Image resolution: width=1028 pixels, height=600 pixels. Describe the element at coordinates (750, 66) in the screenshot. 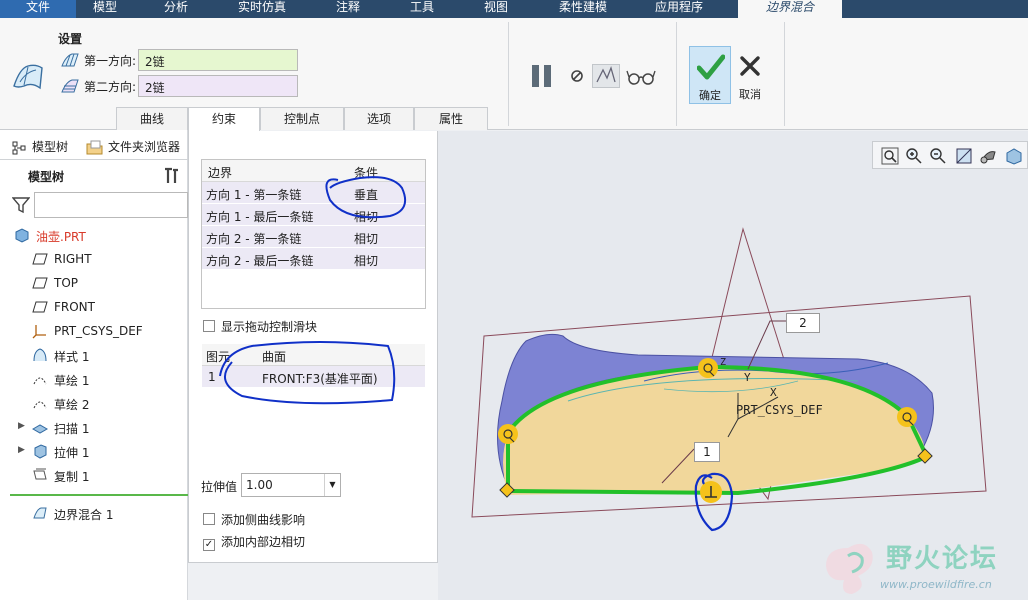

I see `close-icon` at that location.